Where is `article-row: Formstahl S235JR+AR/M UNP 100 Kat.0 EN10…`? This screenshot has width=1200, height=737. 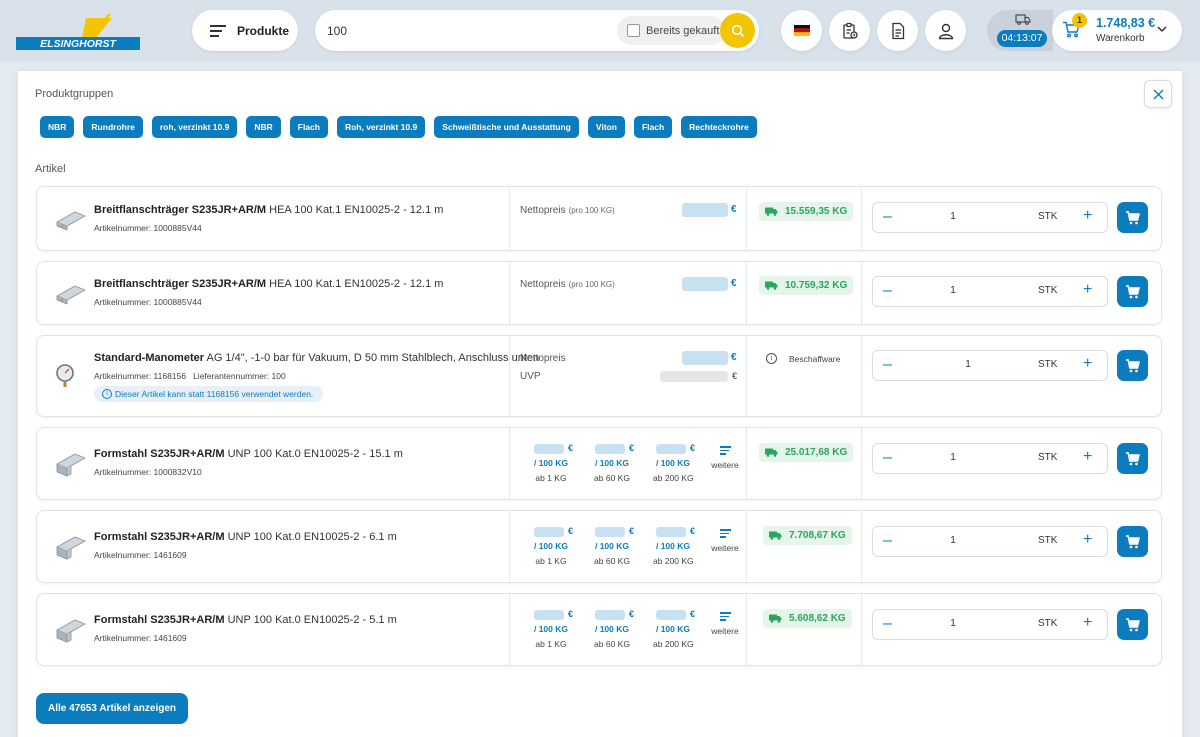
article-row: Formstahl S235JR+AR/M UNP 100 Kat.0 EN10… is located at coordinates (599, 629).